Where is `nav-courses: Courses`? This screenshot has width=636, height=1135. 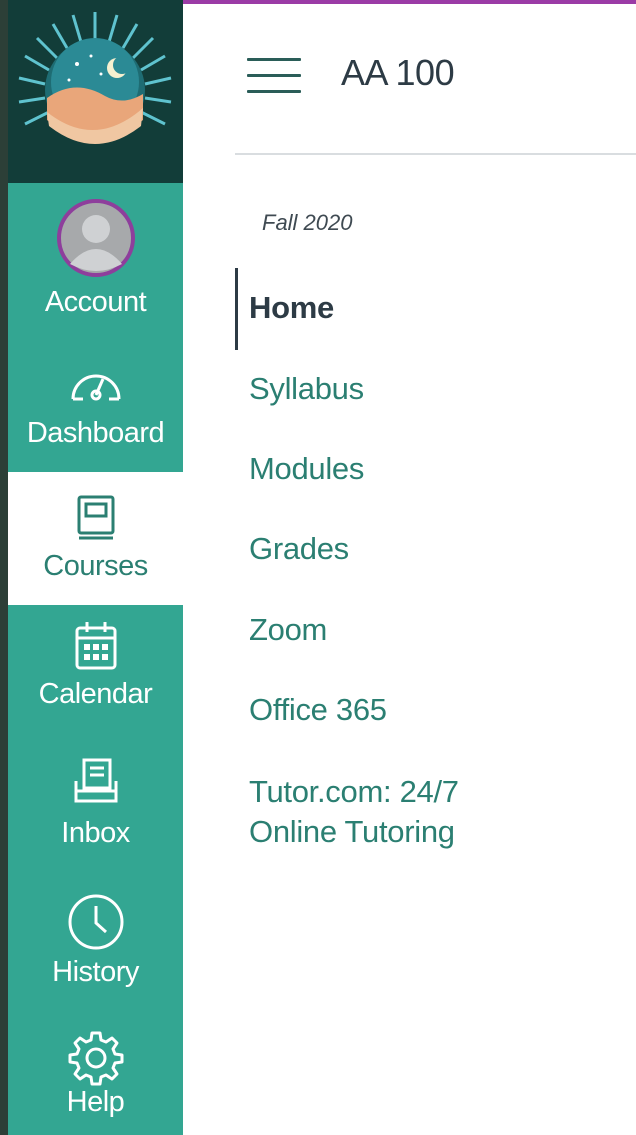 nav-courses: Courses is located at coordinates (95, 538).